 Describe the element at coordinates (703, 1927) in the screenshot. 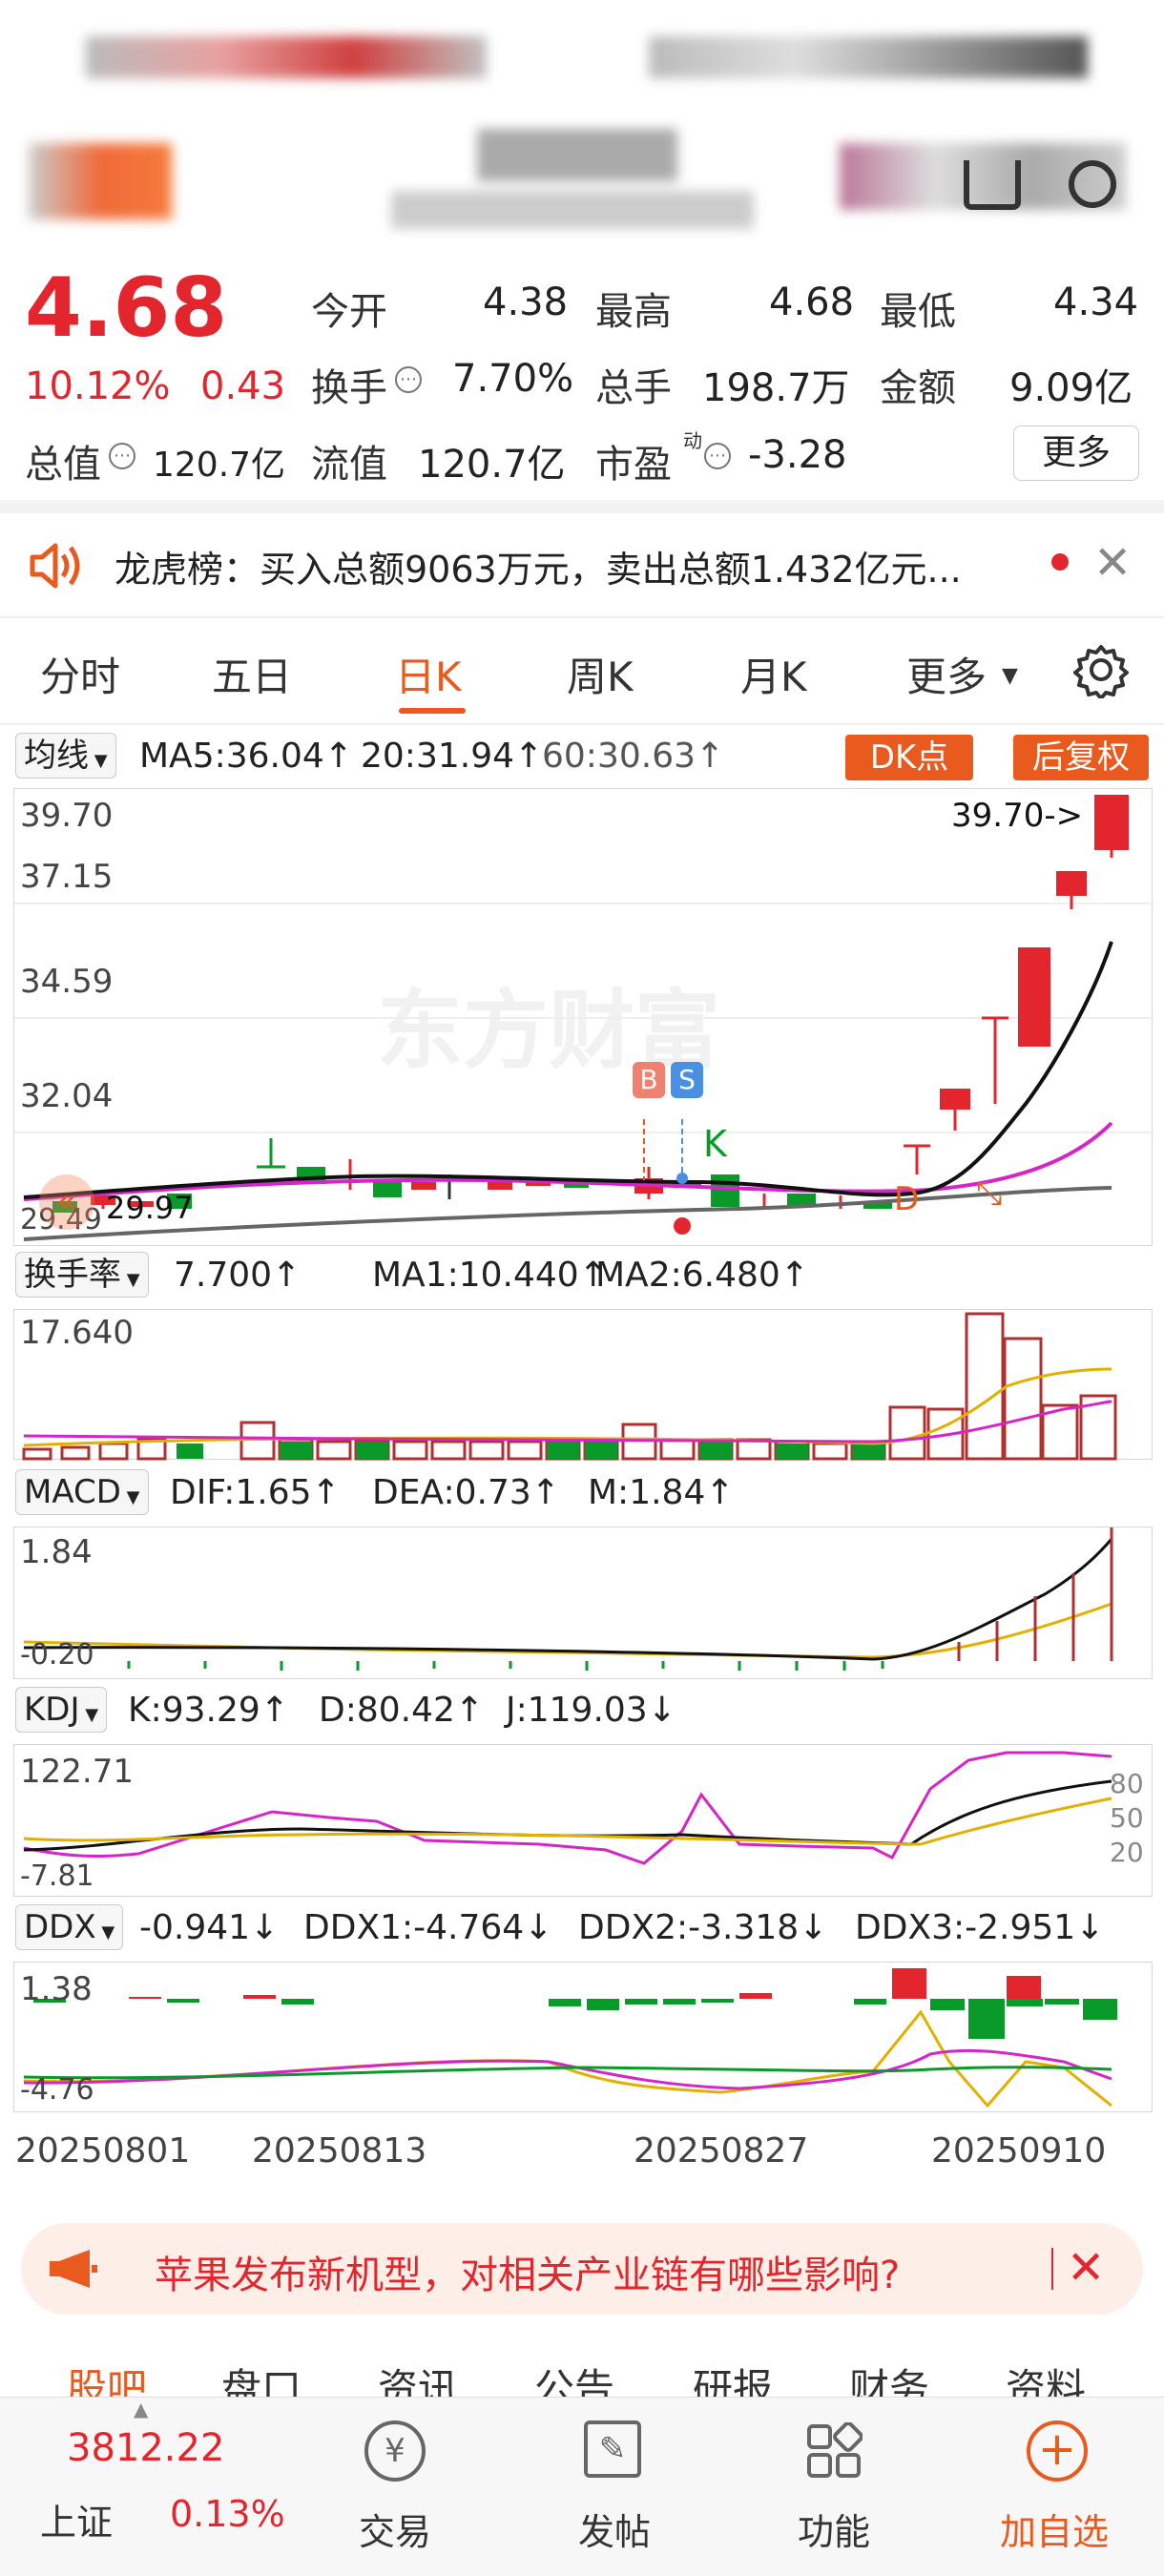

I see `ddx2-value: DDX2:-3.318↓` at that location.